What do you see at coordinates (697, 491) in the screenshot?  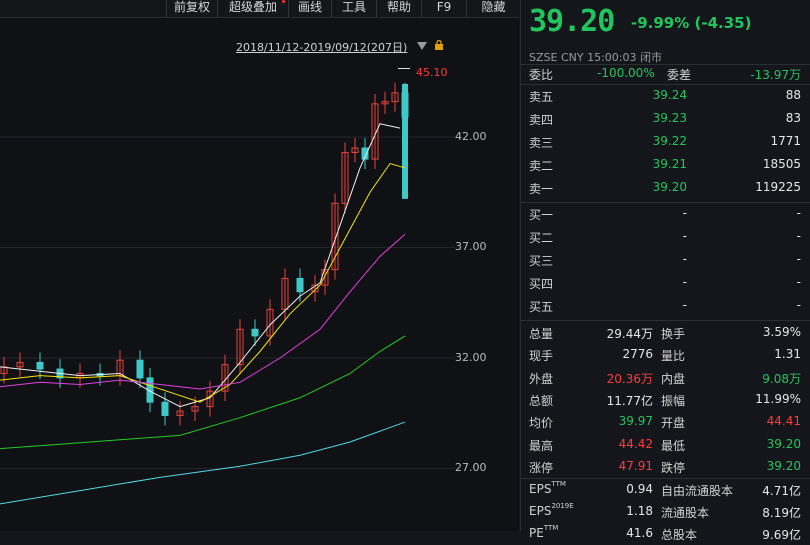 I see `fin-label: 自由流通股本` at bounding box center [697, 491].